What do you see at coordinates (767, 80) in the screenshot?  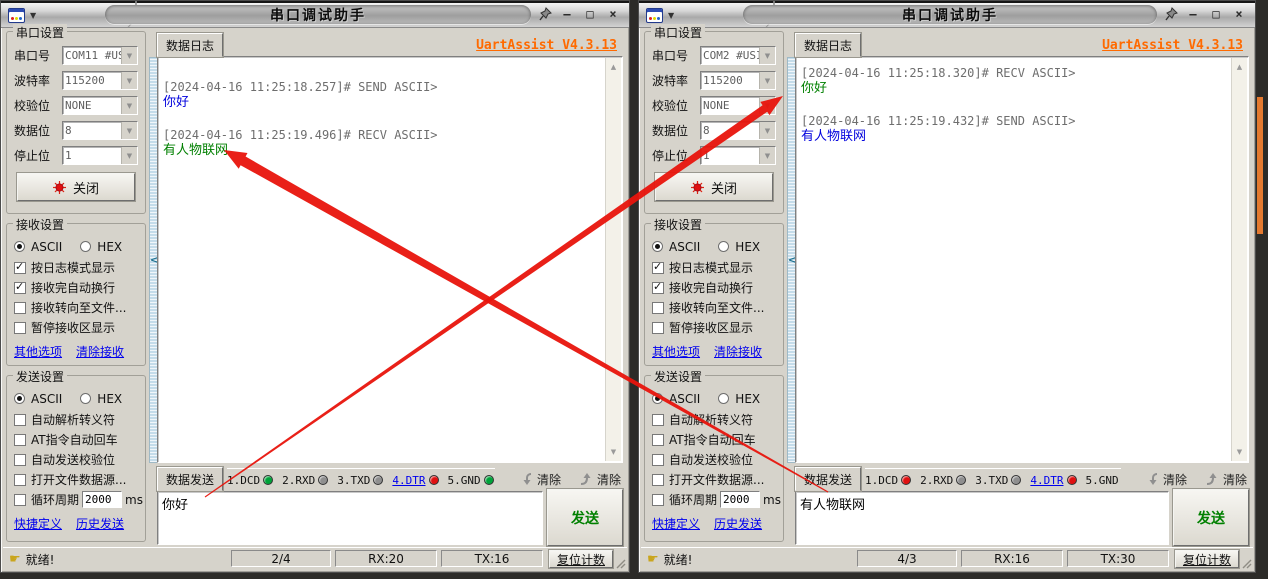 I see `combo-arrow-icon: ▼` at bounding box center [767, 80].